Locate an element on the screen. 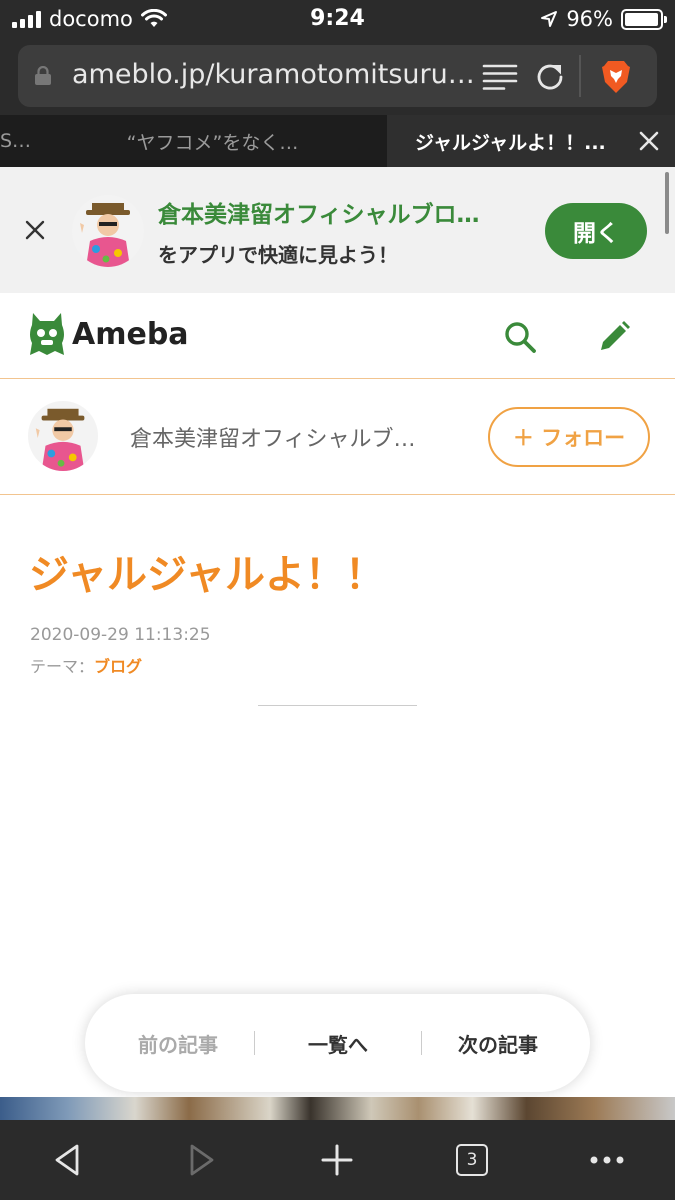 This screenshot has height=1200, width=675. ameba-logo: Ameba is located at coordinates (108, 334).